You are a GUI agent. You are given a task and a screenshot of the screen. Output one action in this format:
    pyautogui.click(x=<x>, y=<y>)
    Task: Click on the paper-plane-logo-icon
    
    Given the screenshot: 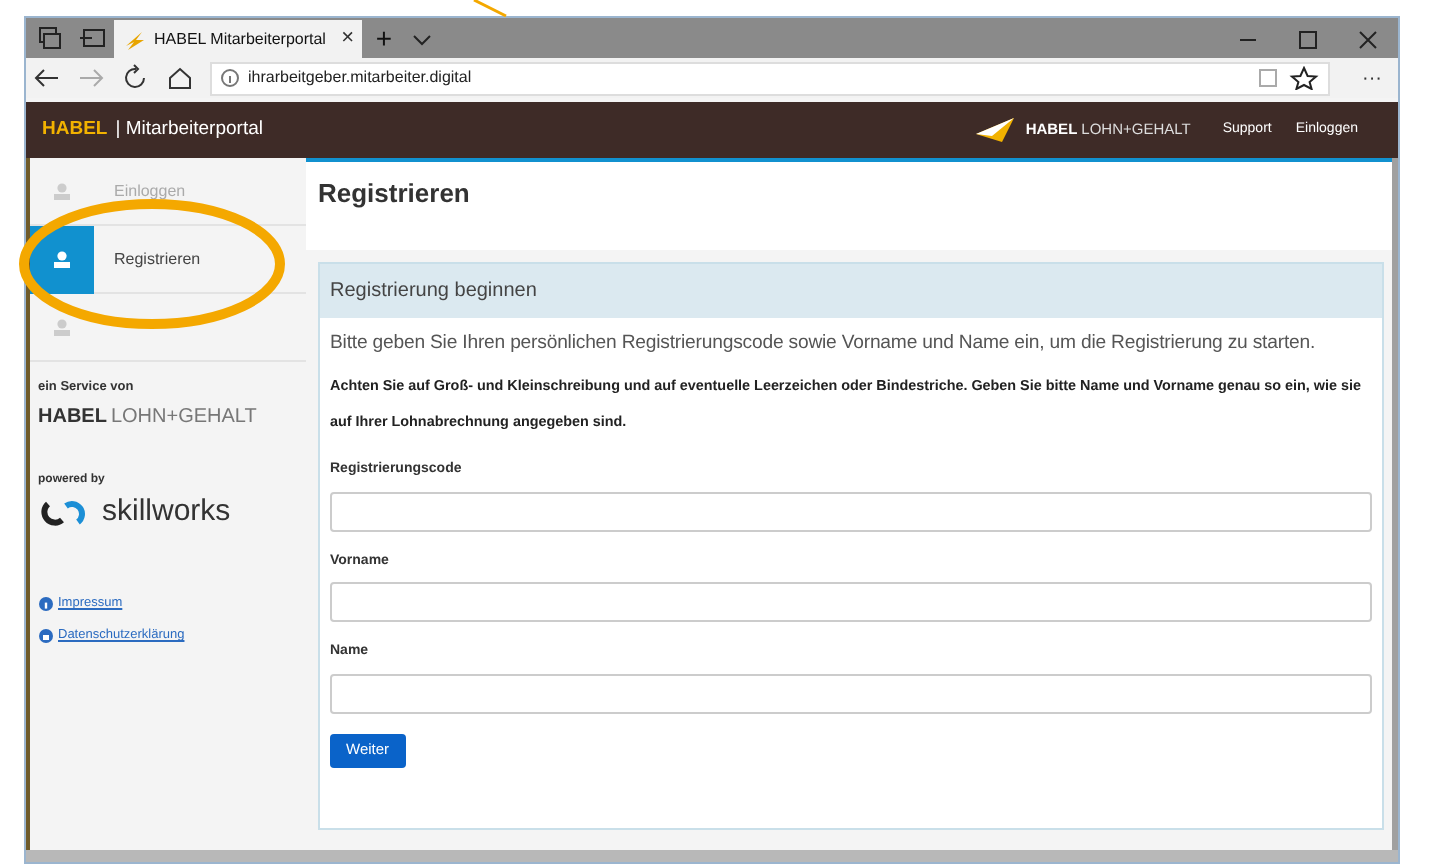 What is the action you would take?
    pyautogui.click(x=995, y=130)
    